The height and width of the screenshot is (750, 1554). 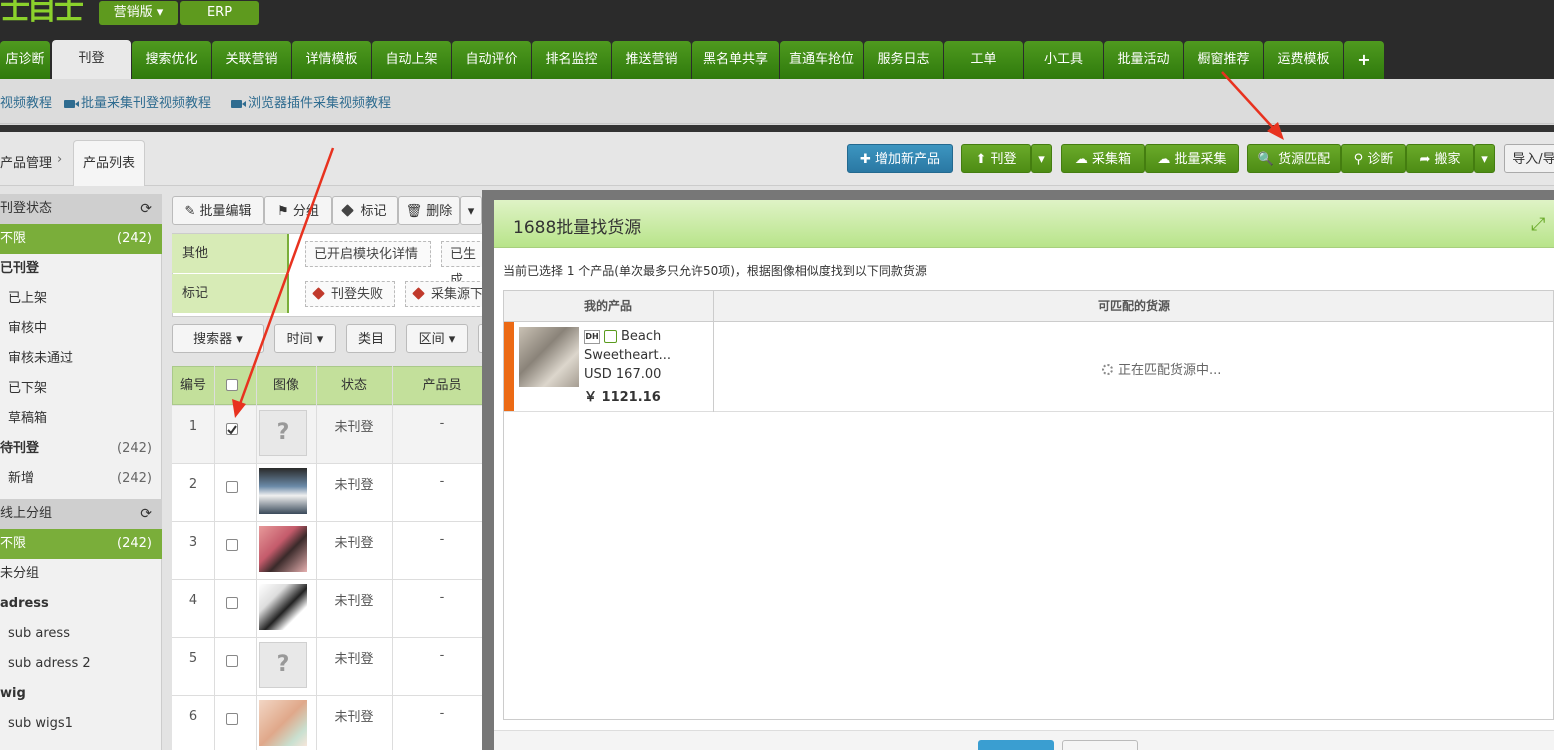 I want to click on nav-tab: 详情模板, so click(x=331, y=60).